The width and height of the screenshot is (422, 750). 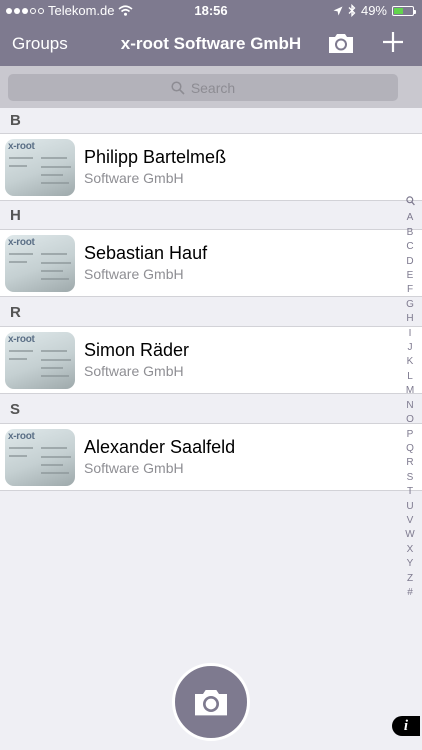 What do you see at coordinates (211, 360) in the screenshot?
I see `contact-row: x-root Simon Räder Software GmbH` at bounding box center [211, 360].